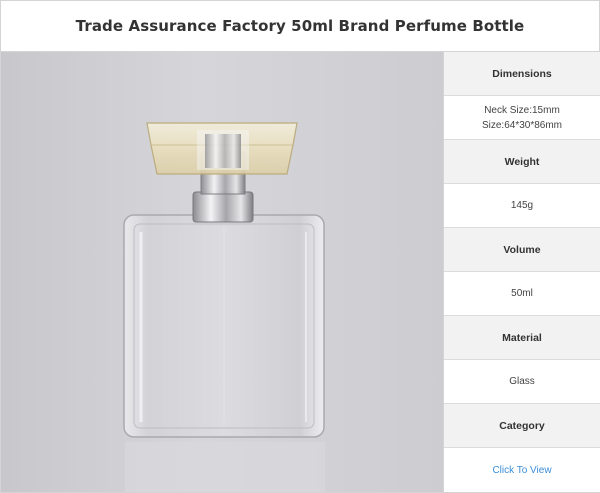 This screenshot has width=600, height=493. I want to click on material-label: Material, so click(522, 338).